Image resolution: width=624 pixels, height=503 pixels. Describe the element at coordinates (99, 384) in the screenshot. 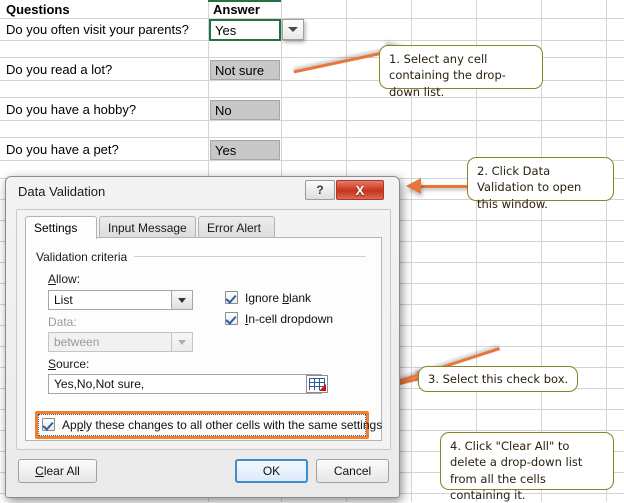

I see `source-value: Yes,No,Not sure,` at that location.